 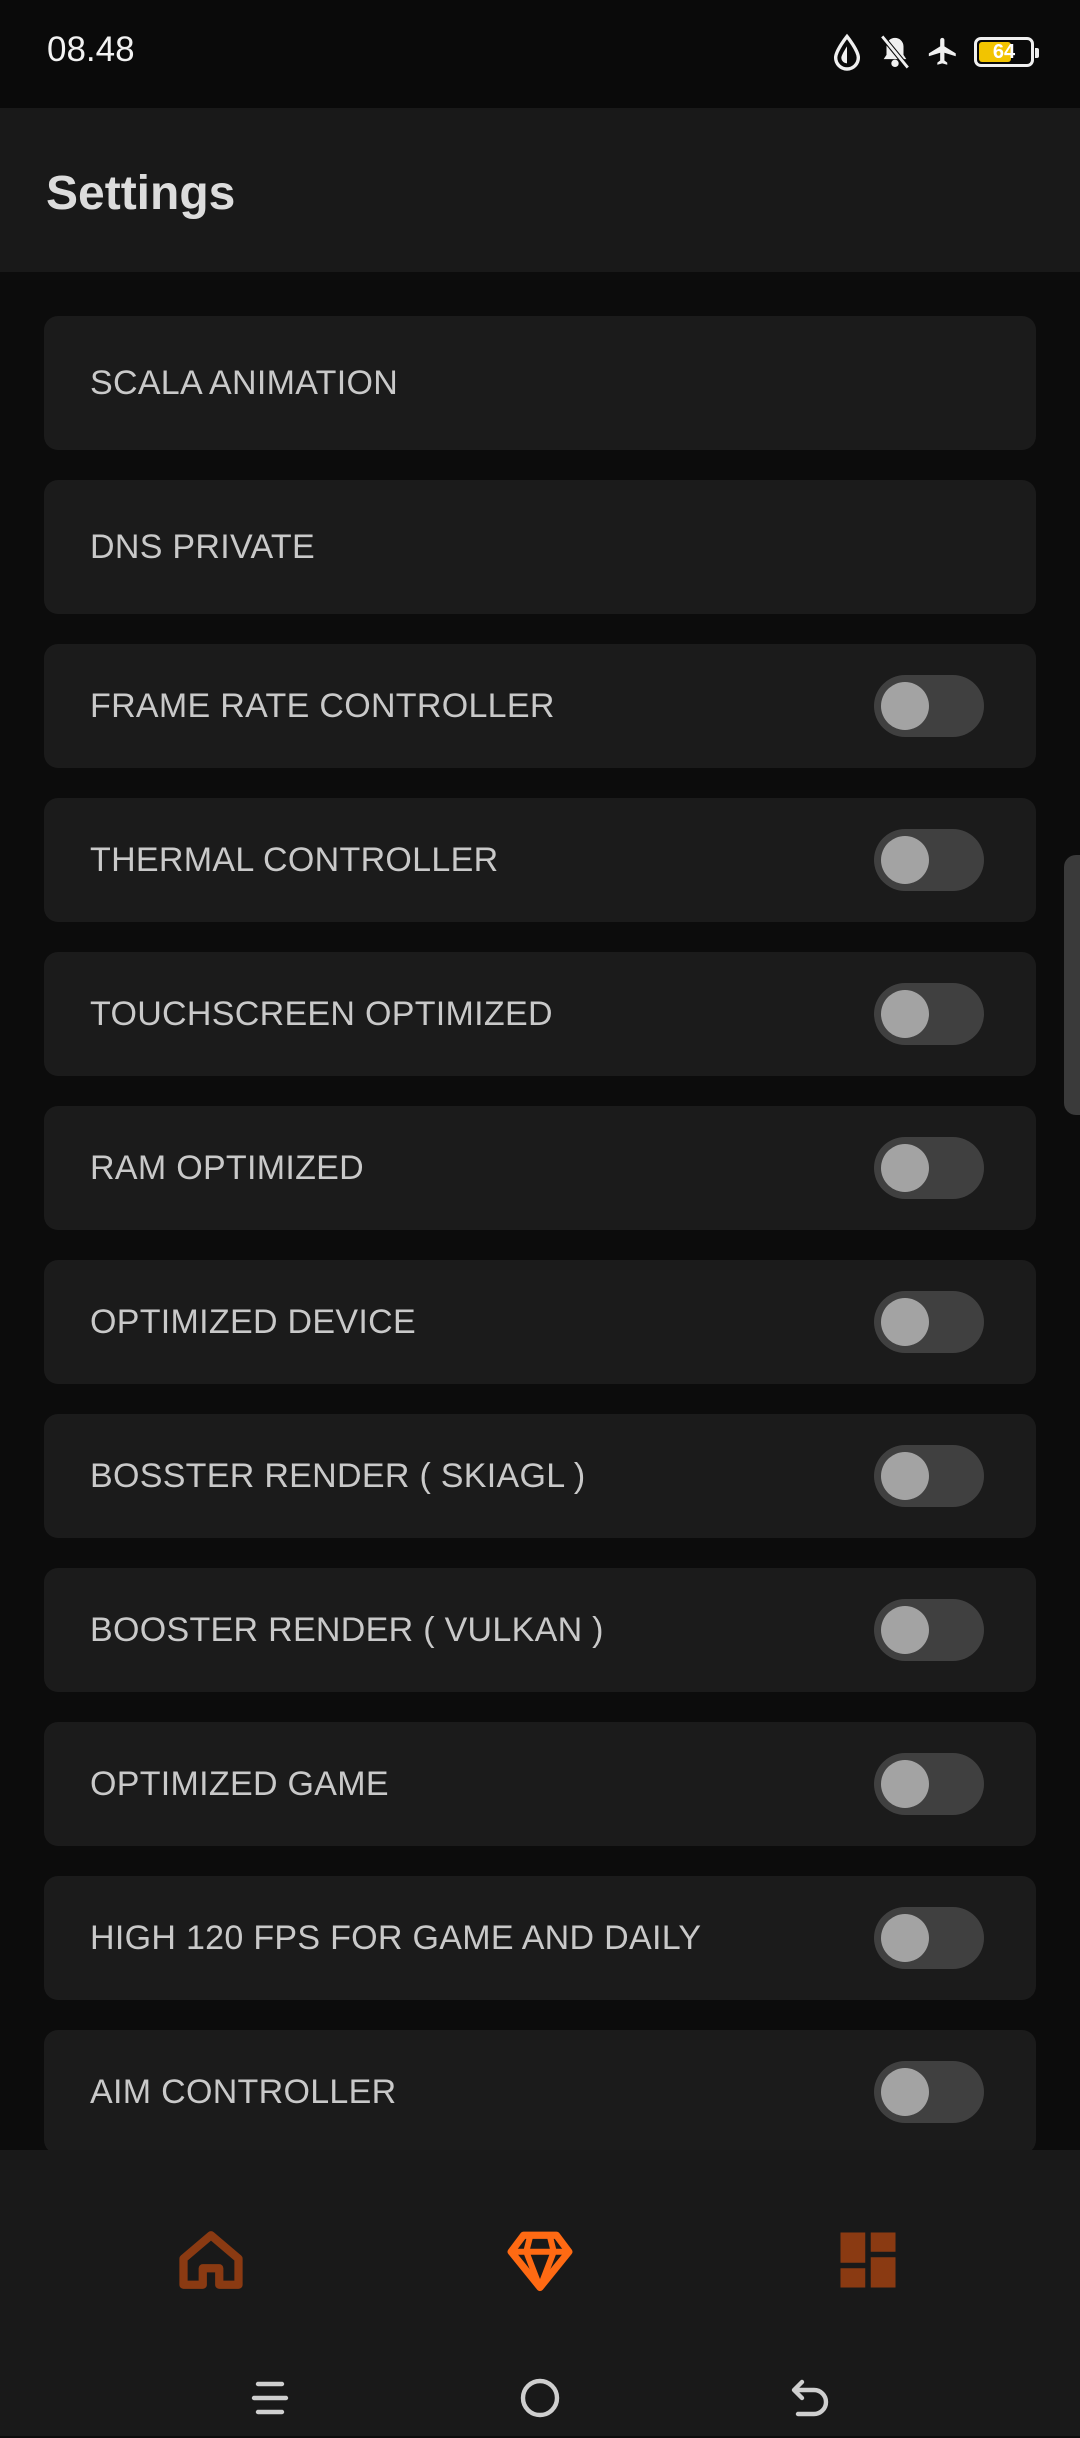 I want to click on nav-diamond-button, so click(x=540, y=2260).